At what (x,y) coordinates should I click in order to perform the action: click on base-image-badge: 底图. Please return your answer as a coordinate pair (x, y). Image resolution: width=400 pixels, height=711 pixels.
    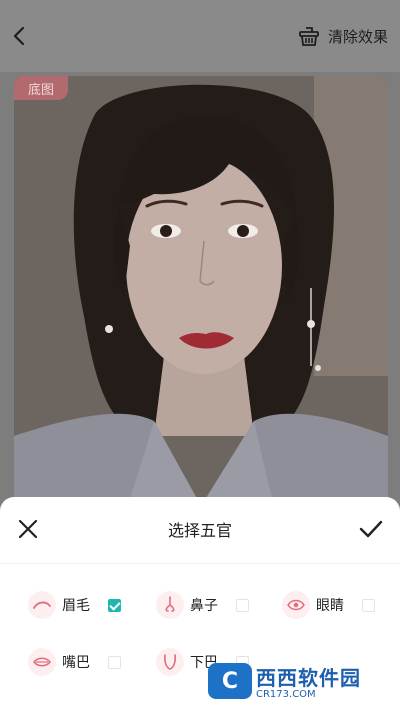
    Looking at the image, I should click on (41, 88).